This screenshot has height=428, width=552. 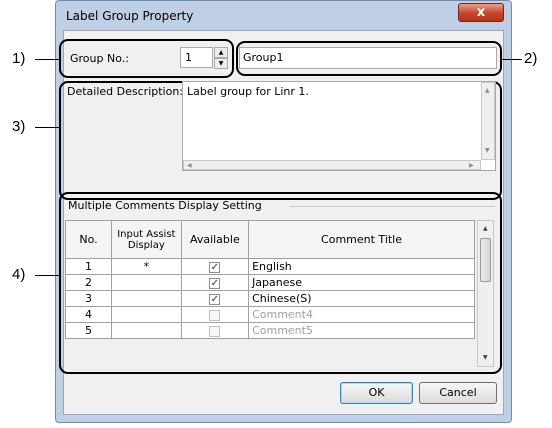 What do you see at coordinates (19, 274) in the screenshot?
I see `annotation-4: 4)` at bounding box center [19, 274].